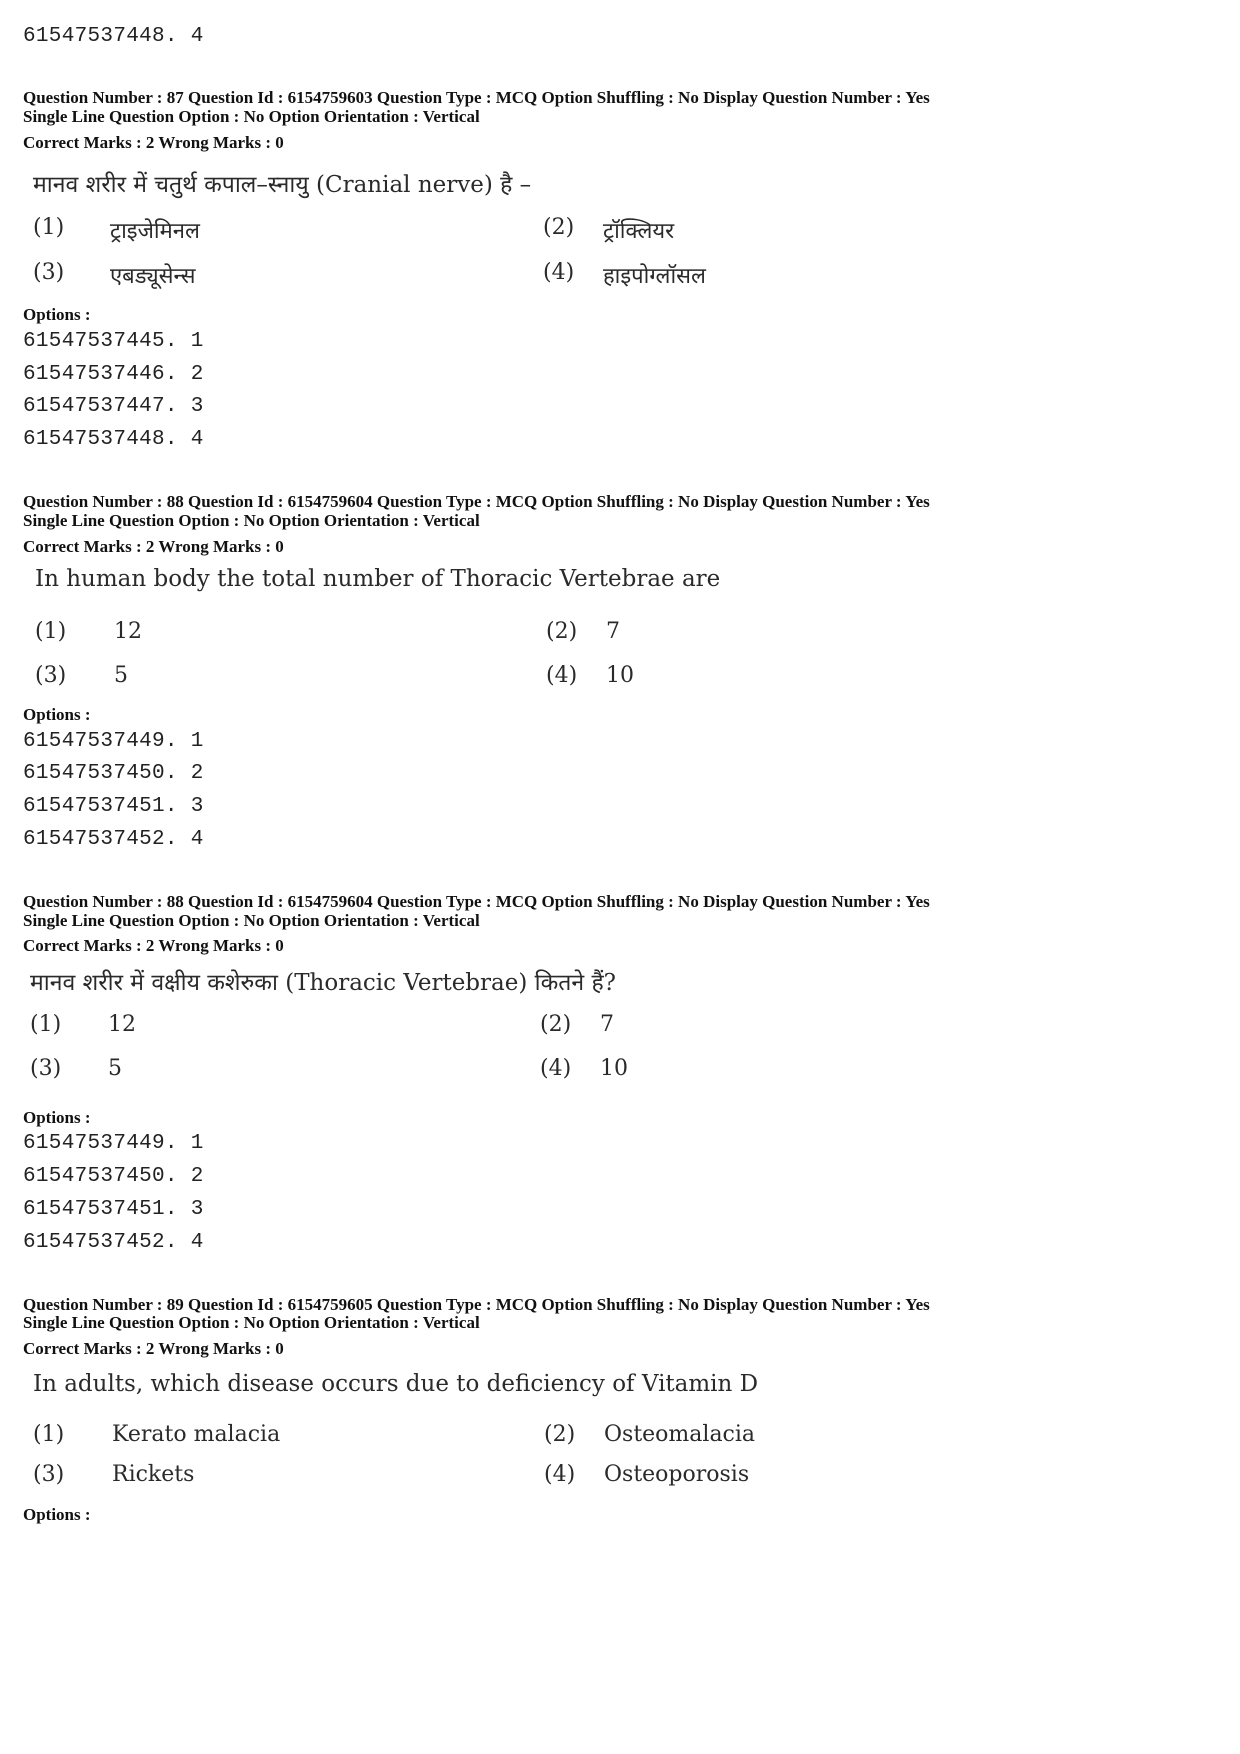  Describe the element at coordinates (155, 231) in the screenshot. I see `choice-label: ट्राइजेमिनल` at that location.